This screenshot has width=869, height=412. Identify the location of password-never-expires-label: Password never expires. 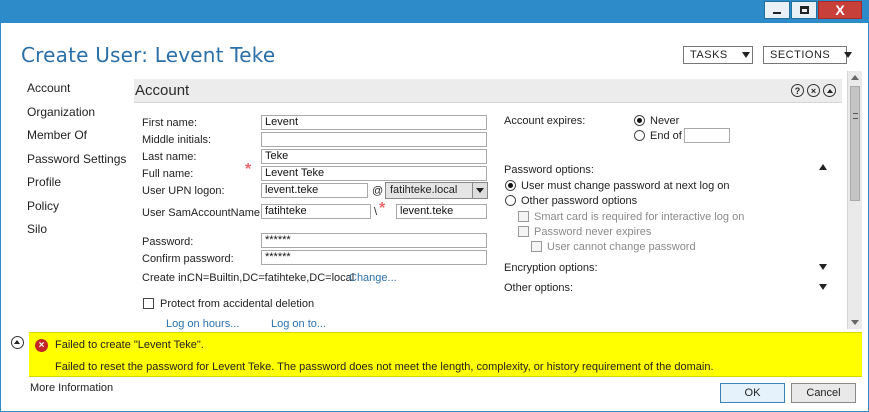
(593, 232).